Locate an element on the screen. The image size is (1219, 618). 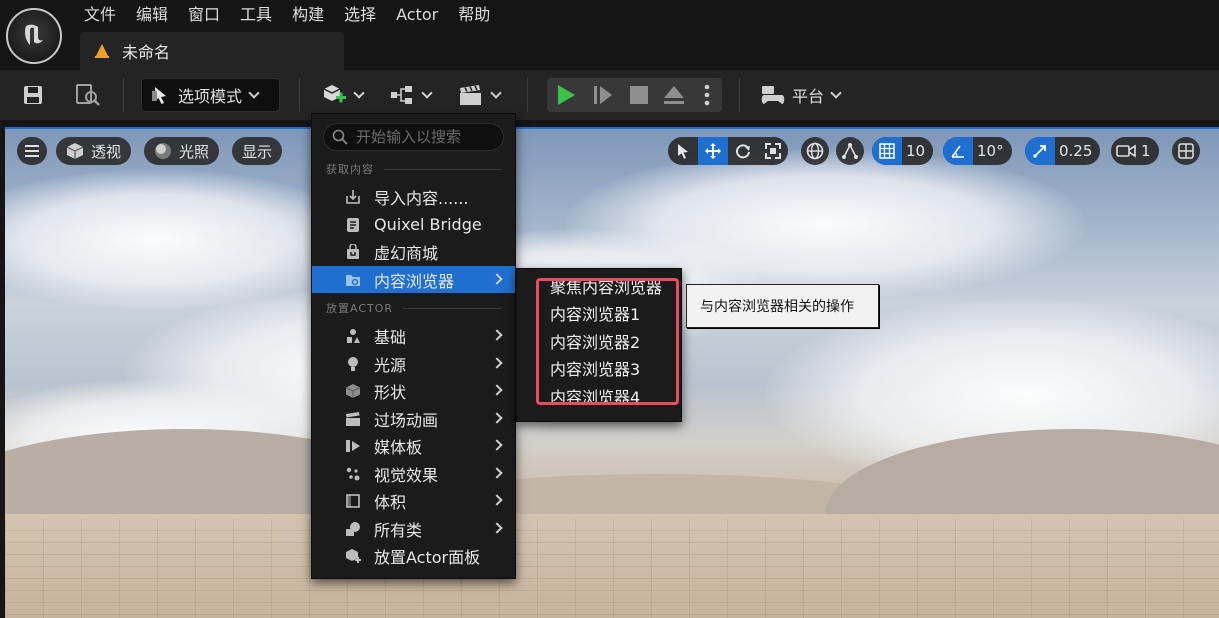
grid-snap-toggle is located at coordinates (887, 151).